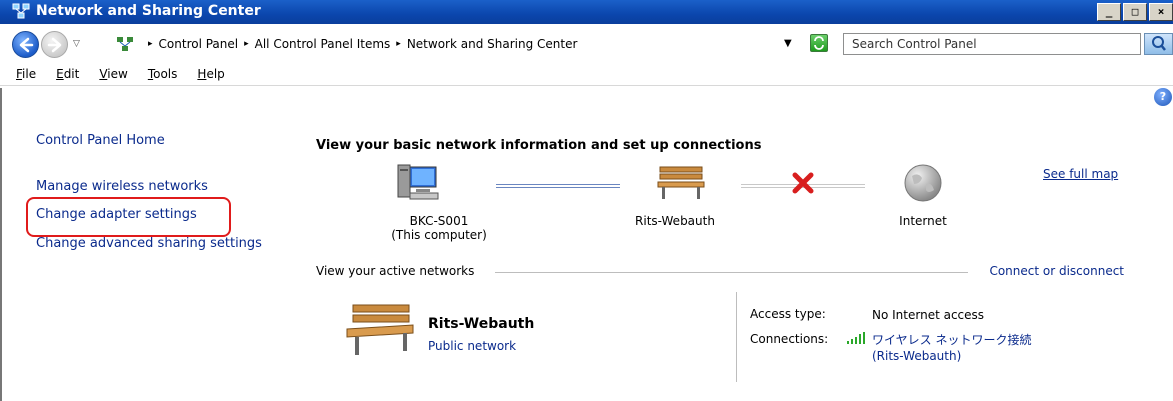 Image resolution: width=1173 pixels, height=401 pixels. Describe the element at coordinates (1163, 97) in the screenshot. I see `help-icon: ?` at that location.